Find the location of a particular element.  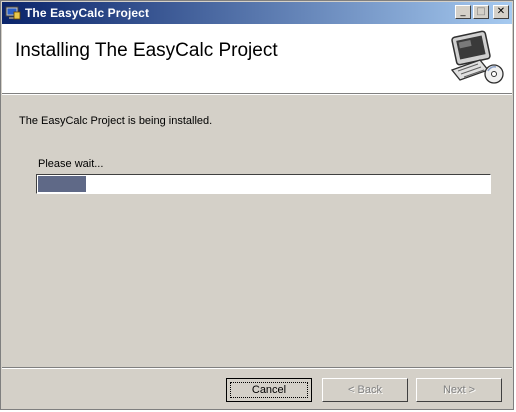

focus-rectangle is located at coordinates (269, 390).